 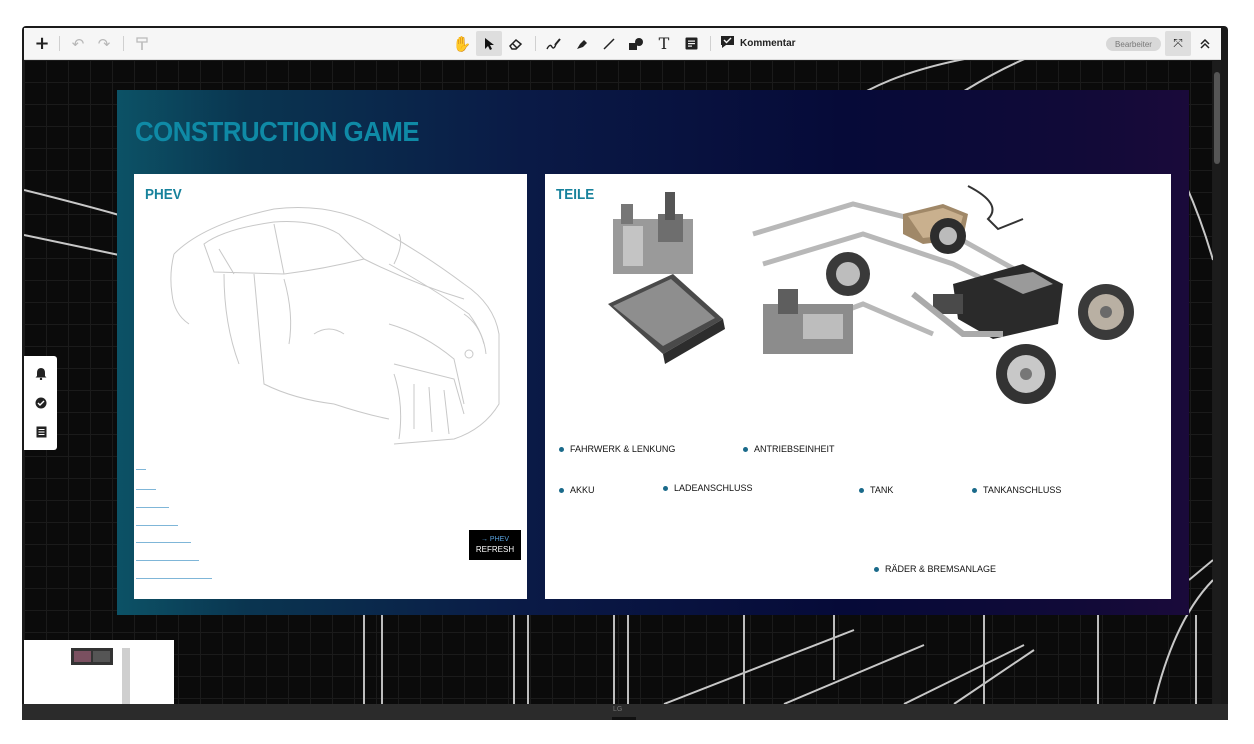 I want to click on check-circle-icon, so click(x=41, y=403).